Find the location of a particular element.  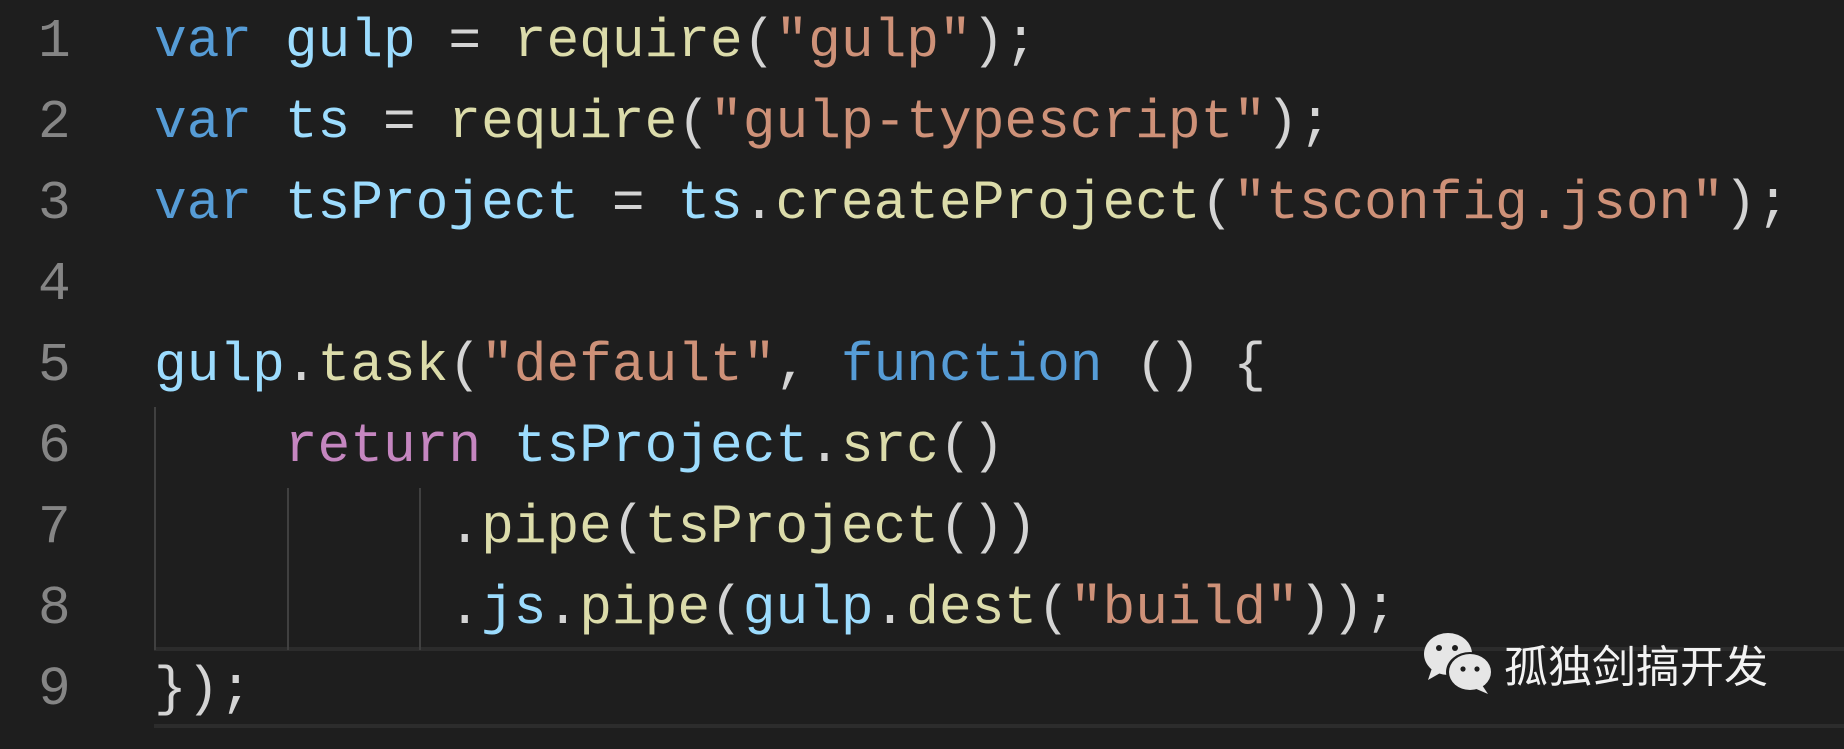

code-token: "tsconfig.json" is located at coordinates (1478, 204).